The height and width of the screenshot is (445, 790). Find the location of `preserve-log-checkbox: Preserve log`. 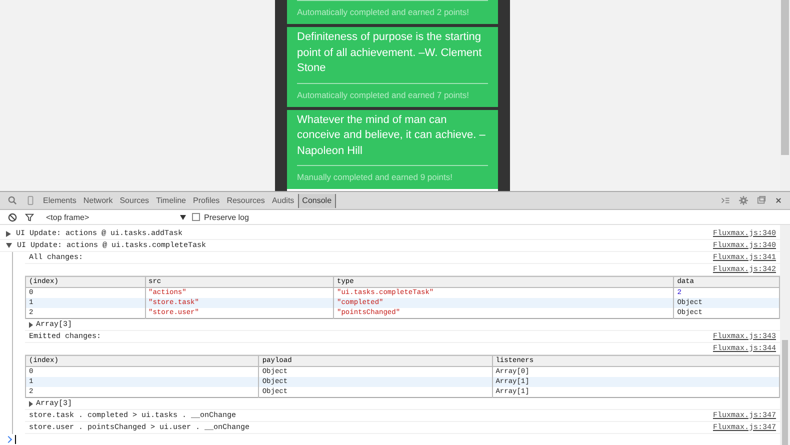

preserve-log-checkbox: Preserve log is located at coordinates (220, 217).